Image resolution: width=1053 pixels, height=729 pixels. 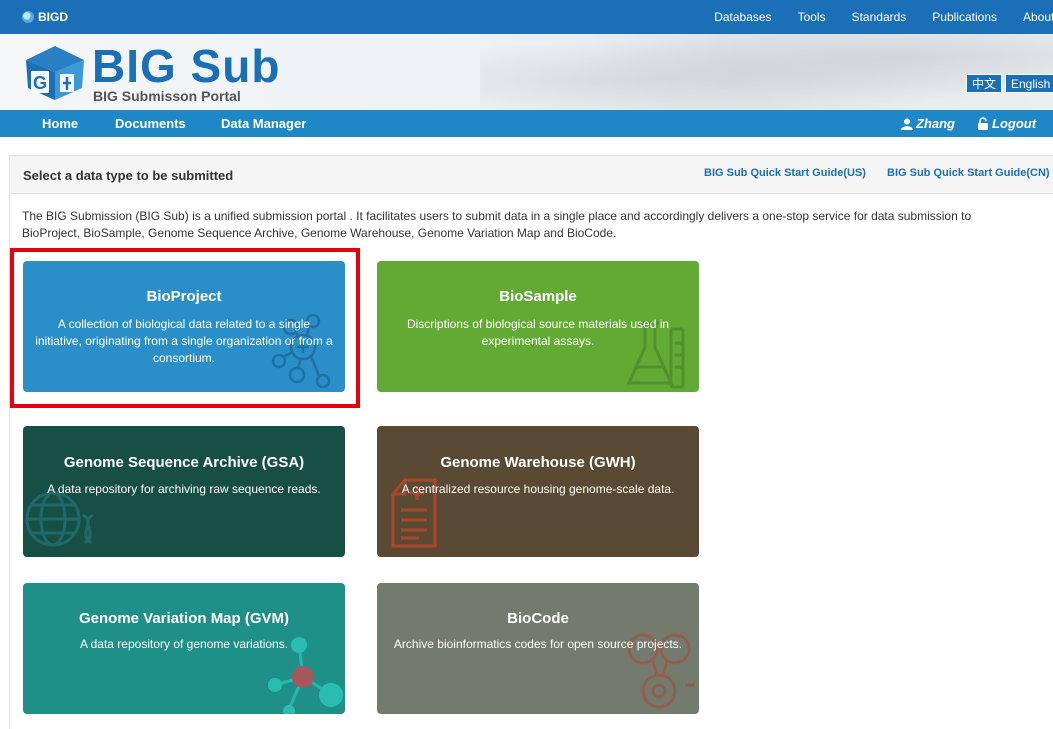 What do you see at coordinates (263, 123) in the screenshot?
I see `nav-data-manager: Data Manager` at bounding box center [263, 123].